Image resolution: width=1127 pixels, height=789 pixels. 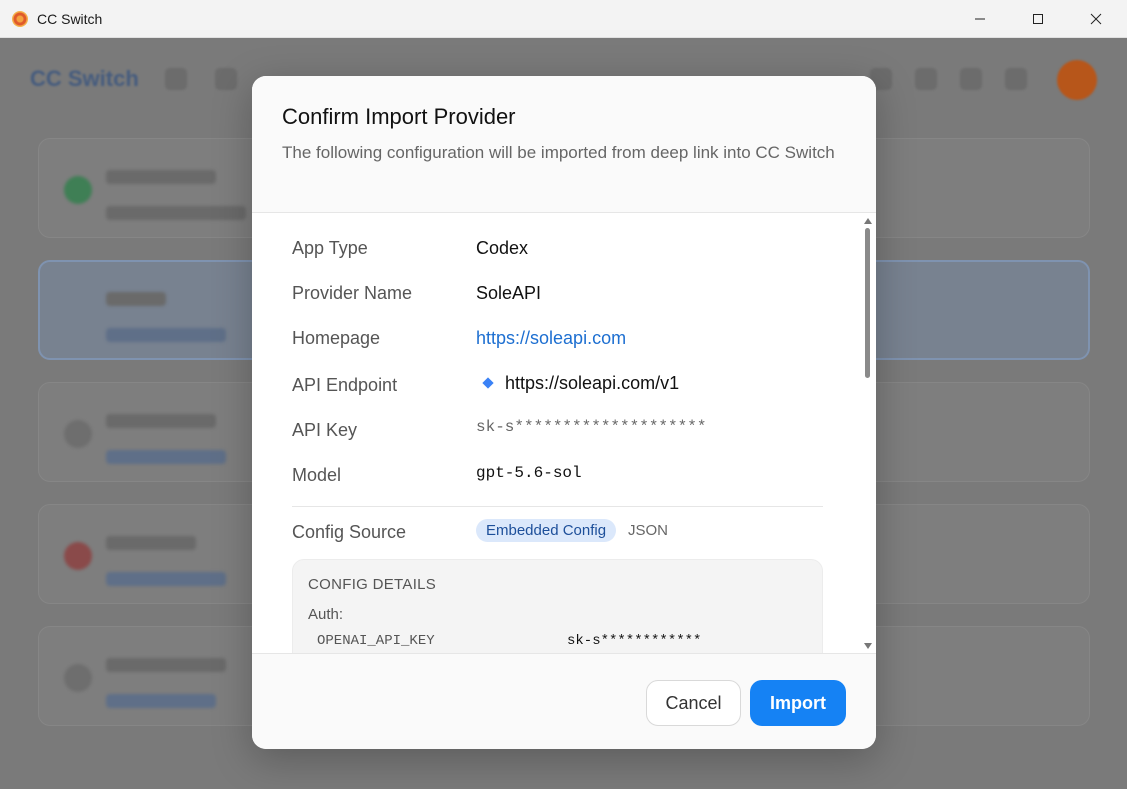 What do you see at coordinates (349, 532) in the screenshot?
I see `config-source-label: Config Source` at bounding box center [349, 532].